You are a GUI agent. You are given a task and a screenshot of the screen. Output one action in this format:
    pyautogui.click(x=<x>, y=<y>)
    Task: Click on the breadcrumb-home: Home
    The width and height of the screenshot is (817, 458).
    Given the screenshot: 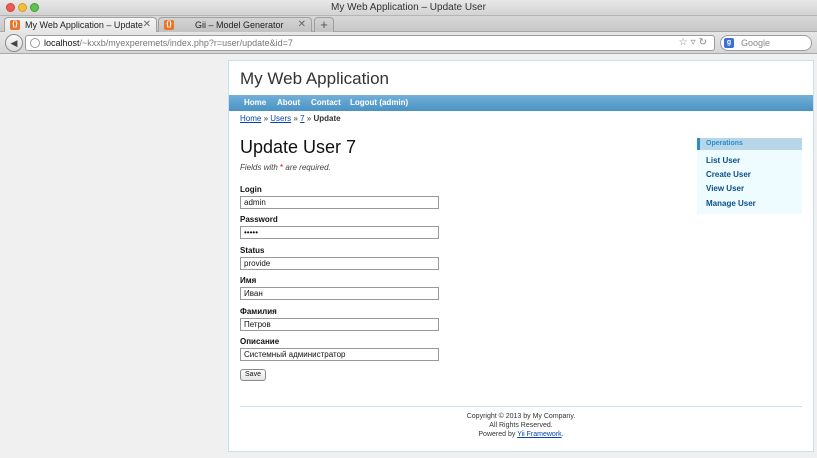 What is the action you would take?
    pyautogui.click(x=250, y=118)
    